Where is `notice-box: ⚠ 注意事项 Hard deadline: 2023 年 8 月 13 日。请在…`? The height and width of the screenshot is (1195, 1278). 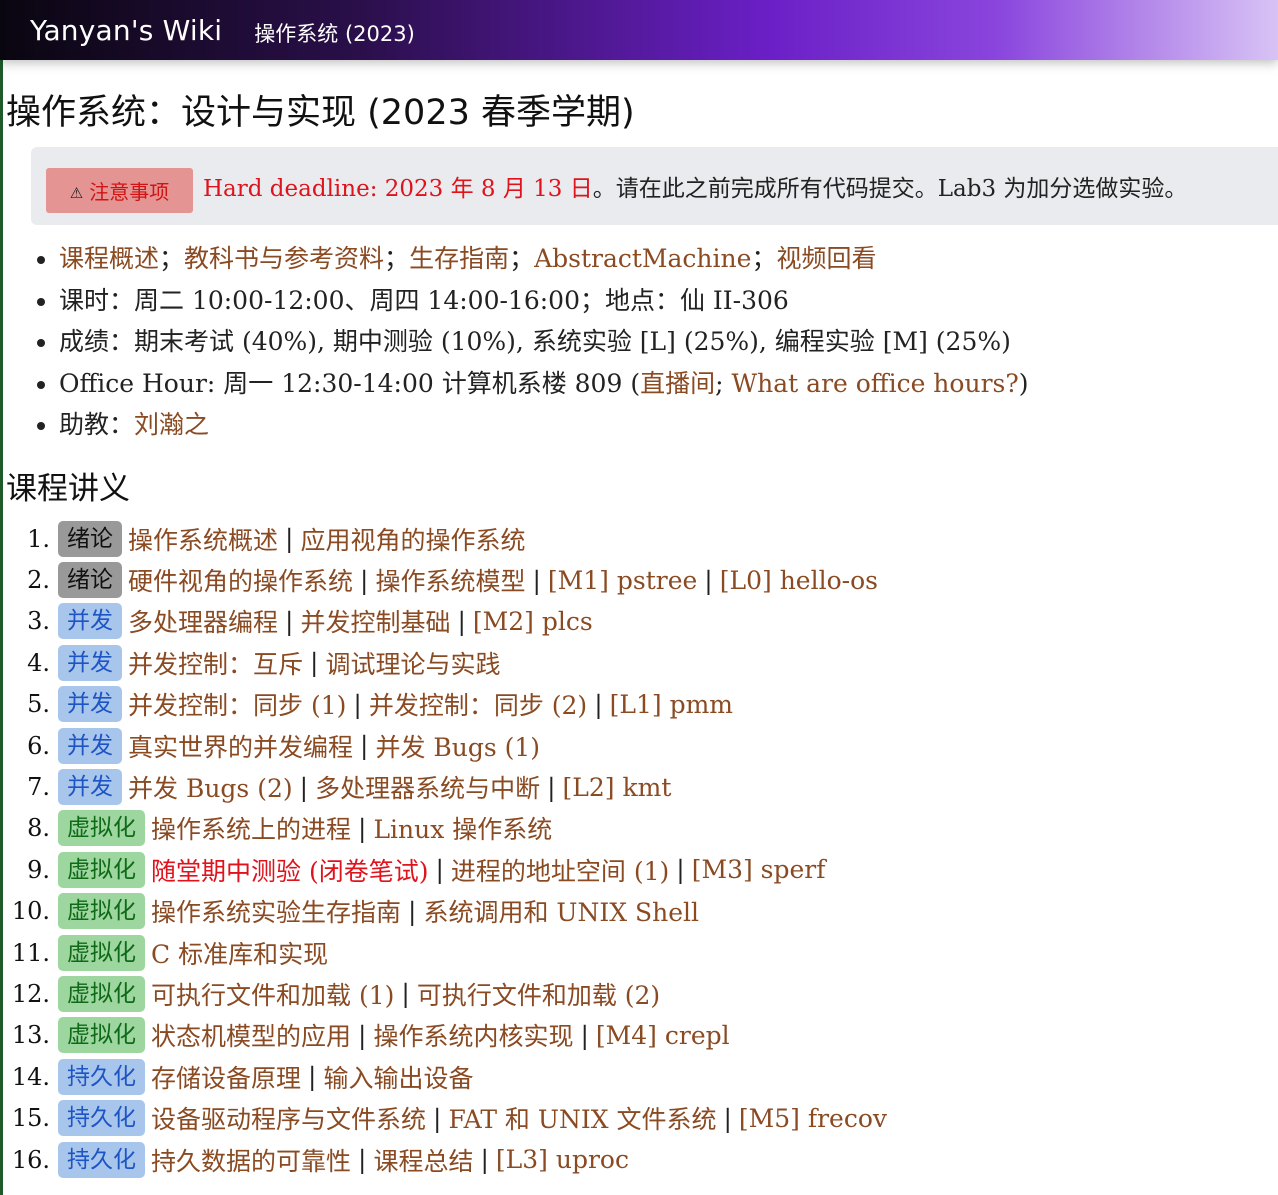
notice-box: ⚠ 注意事项 Hard deadline: 2023 年 8 月 13 日。请在… is located at coordinates (654, 186).